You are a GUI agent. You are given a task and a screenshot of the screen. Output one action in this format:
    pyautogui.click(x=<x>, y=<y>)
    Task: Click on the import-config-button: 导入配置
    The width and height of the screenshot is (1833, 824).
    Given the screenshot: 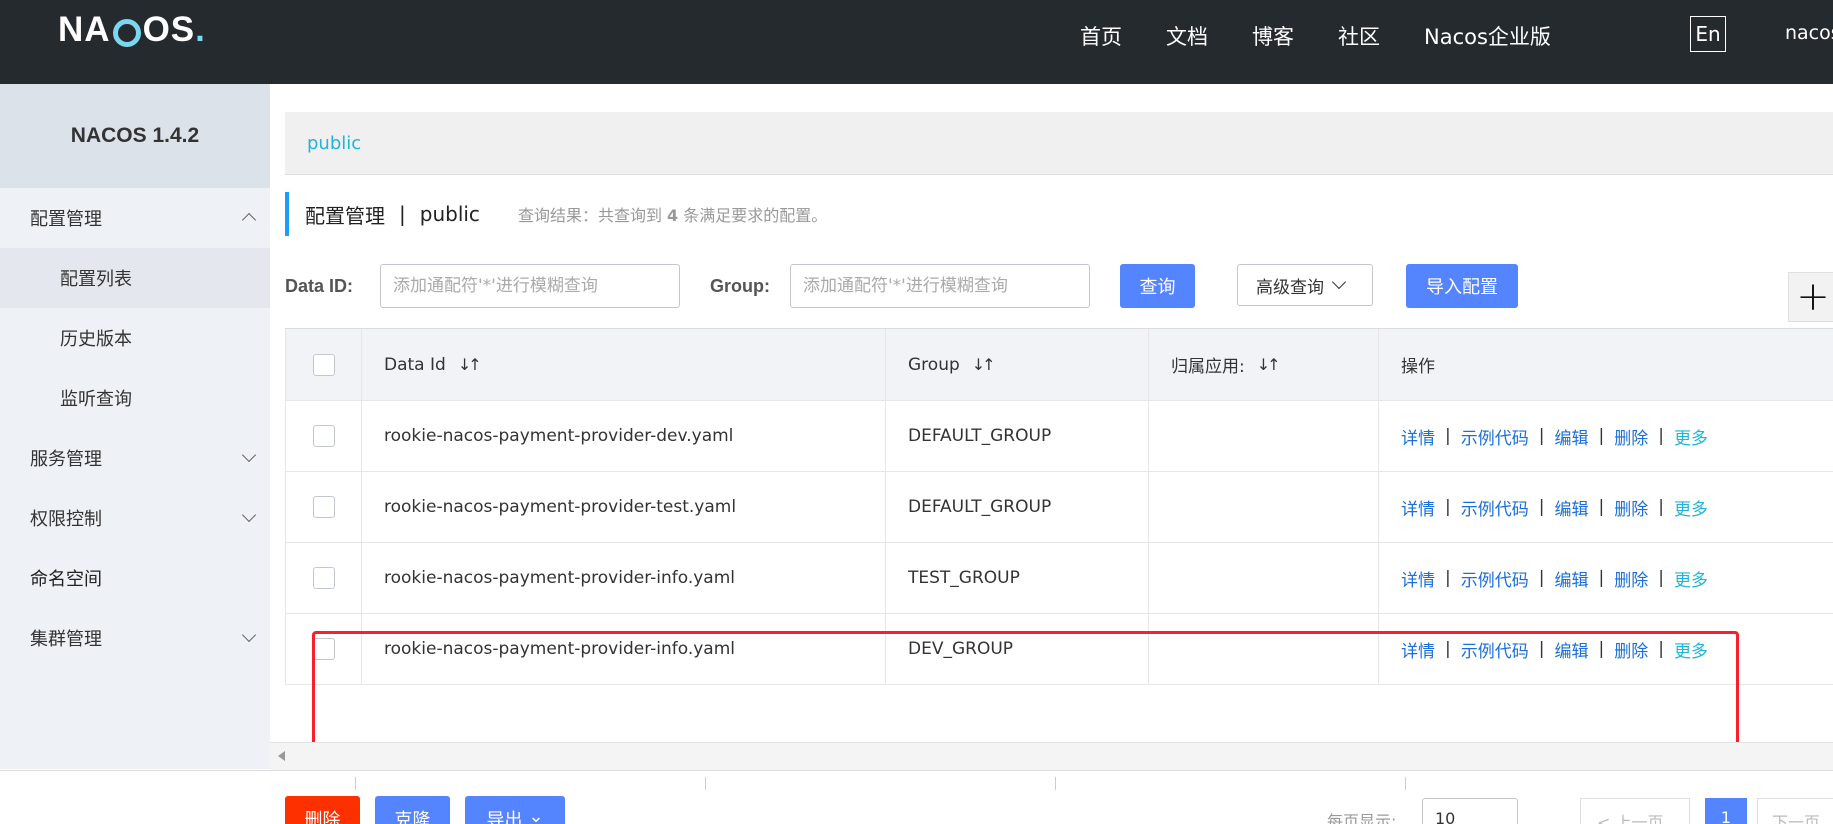 What is the action you would take?
    pyautogui.click(x=1462, y=286)
    